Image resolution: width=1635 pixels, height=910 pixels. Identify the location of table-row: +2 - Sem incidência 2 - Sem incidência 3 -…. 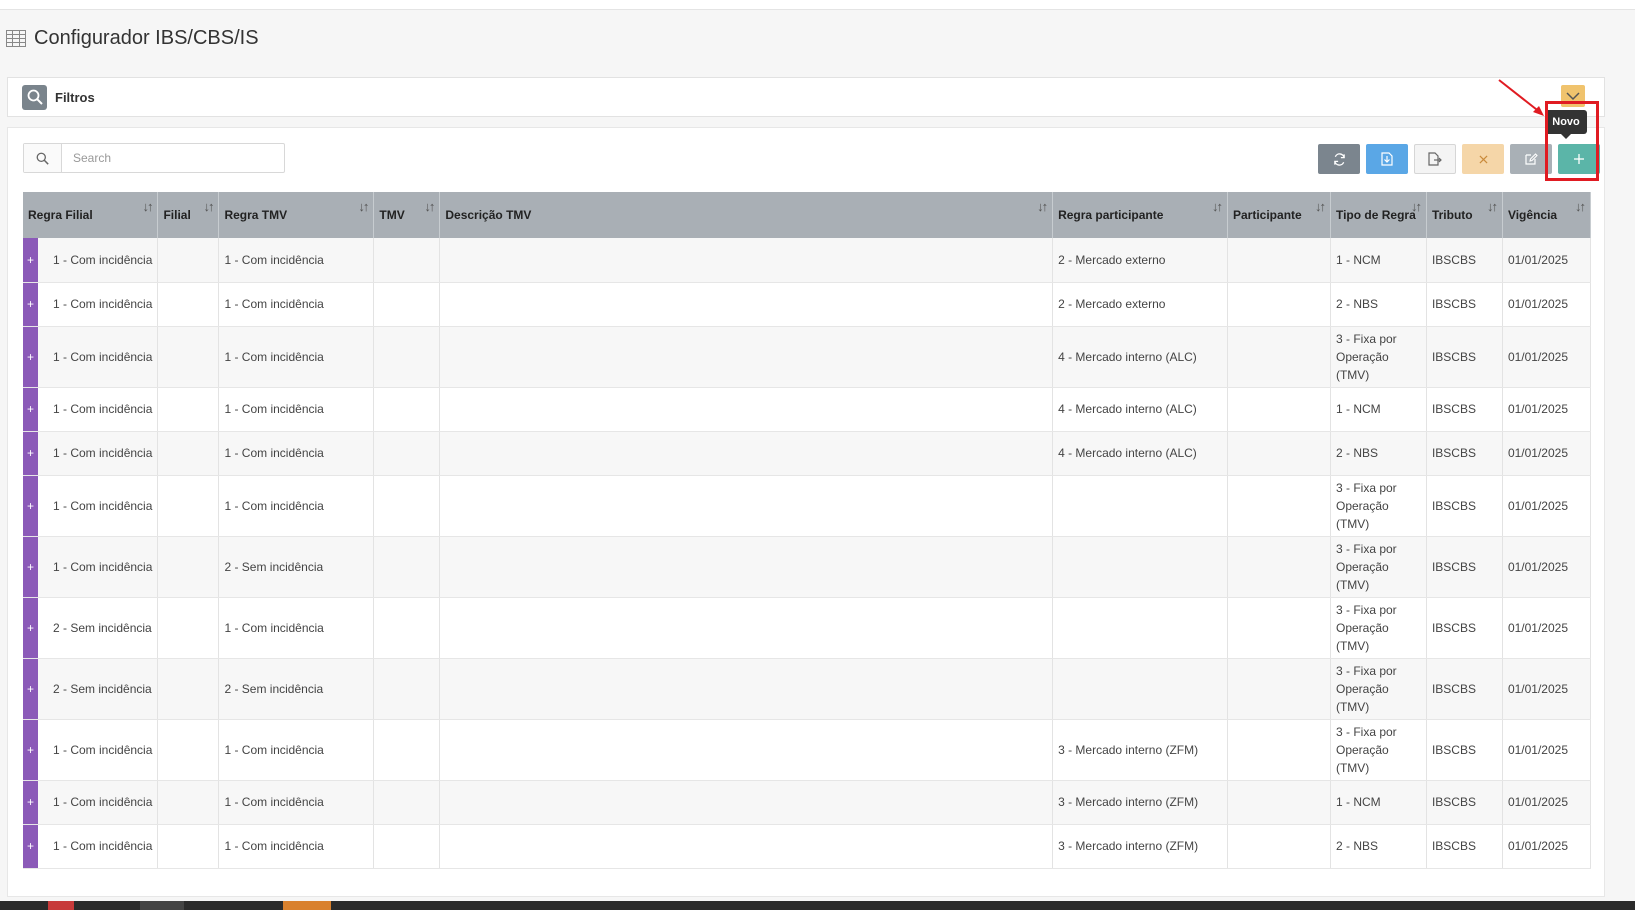
(807, 689).